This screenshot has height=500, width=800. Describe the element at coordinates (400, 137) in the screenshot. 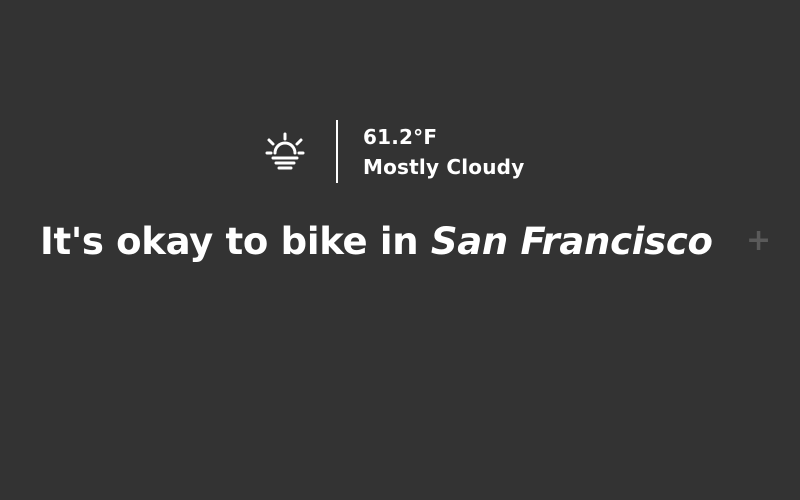

I see `temperature-value: 61.2°F` at that location.